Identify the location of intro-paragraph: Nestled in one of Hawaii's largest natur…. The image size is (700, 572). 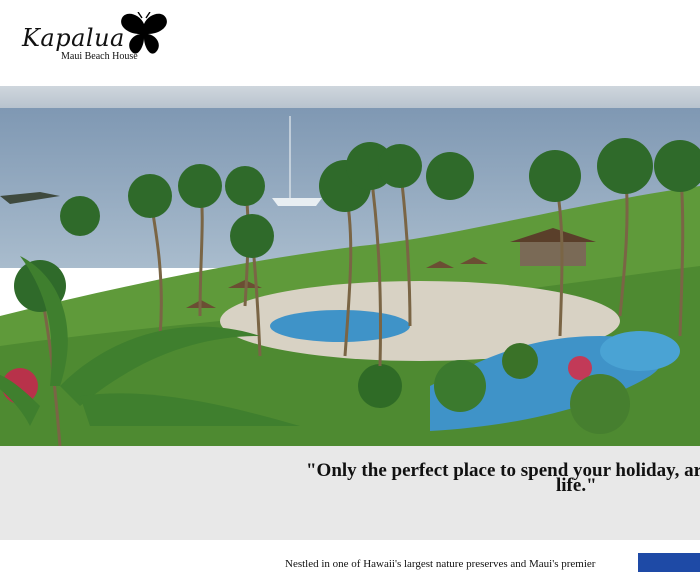
(440, 564).